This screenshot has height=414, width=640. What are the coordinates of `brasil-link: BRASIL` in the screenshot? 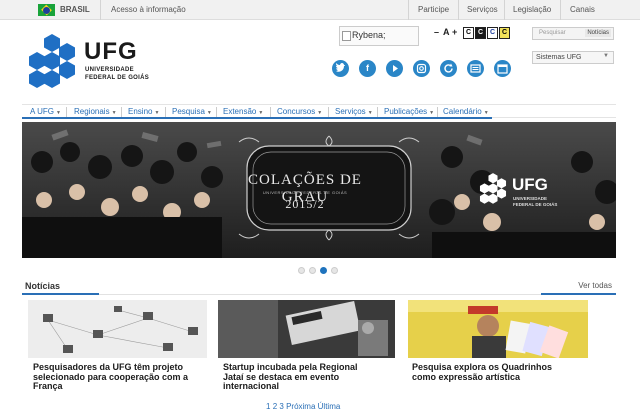 It's located at (75, 9).